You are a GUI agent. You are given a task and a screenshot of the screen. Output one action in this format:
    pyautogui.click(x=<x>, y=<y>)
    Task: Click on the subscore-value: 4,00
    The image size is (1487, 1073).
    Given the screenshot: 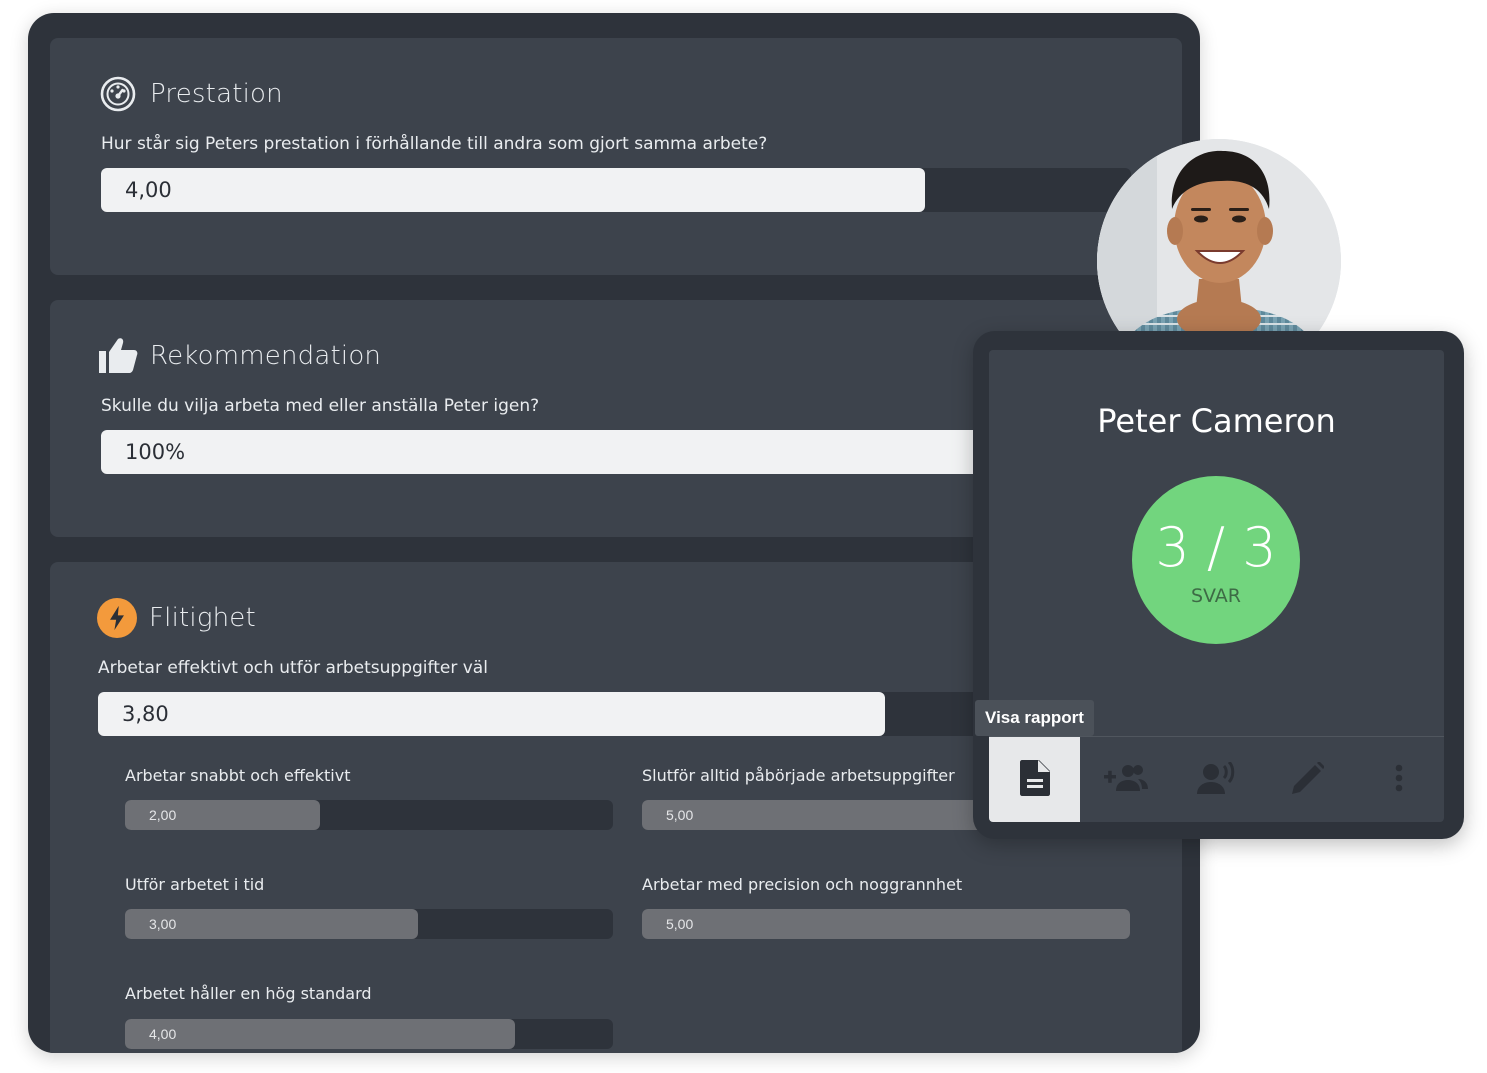 What is the action you would take?
    pyautogui.click(x=163, y=1034)
    